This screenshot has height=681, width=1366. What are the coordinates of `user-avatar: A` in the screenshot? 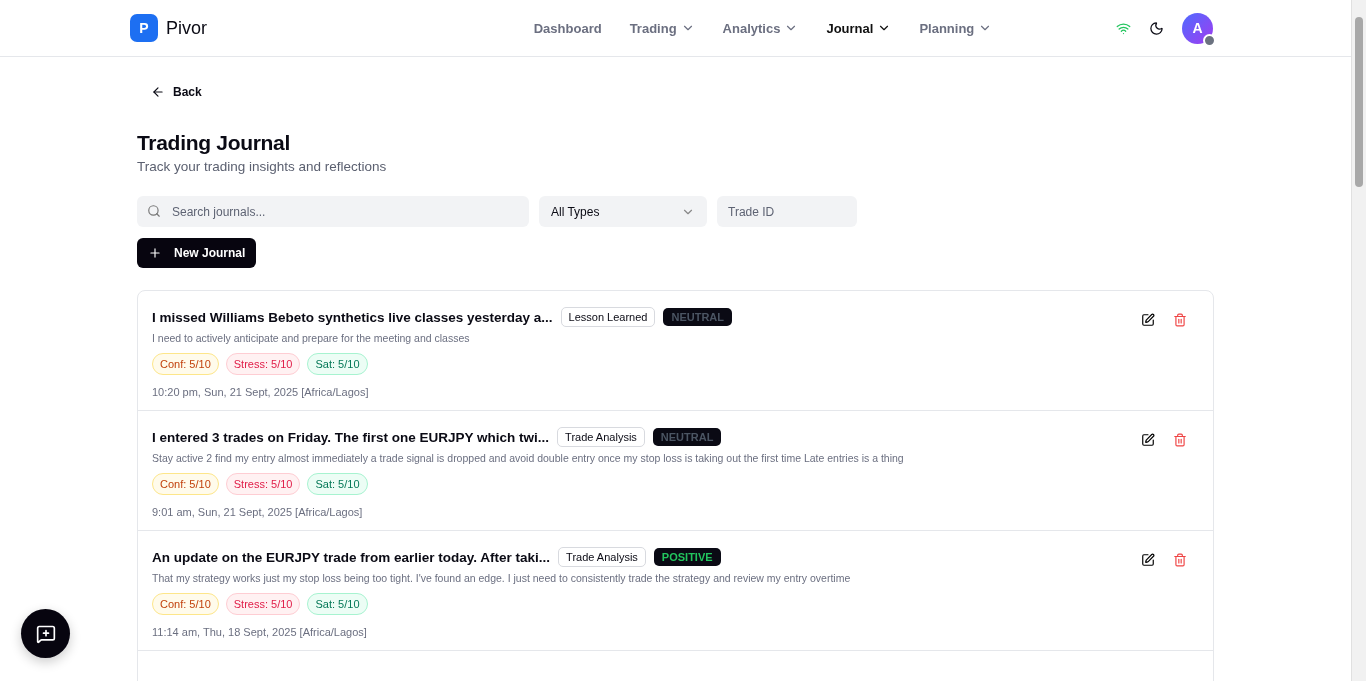 It's located at (1197, 28).